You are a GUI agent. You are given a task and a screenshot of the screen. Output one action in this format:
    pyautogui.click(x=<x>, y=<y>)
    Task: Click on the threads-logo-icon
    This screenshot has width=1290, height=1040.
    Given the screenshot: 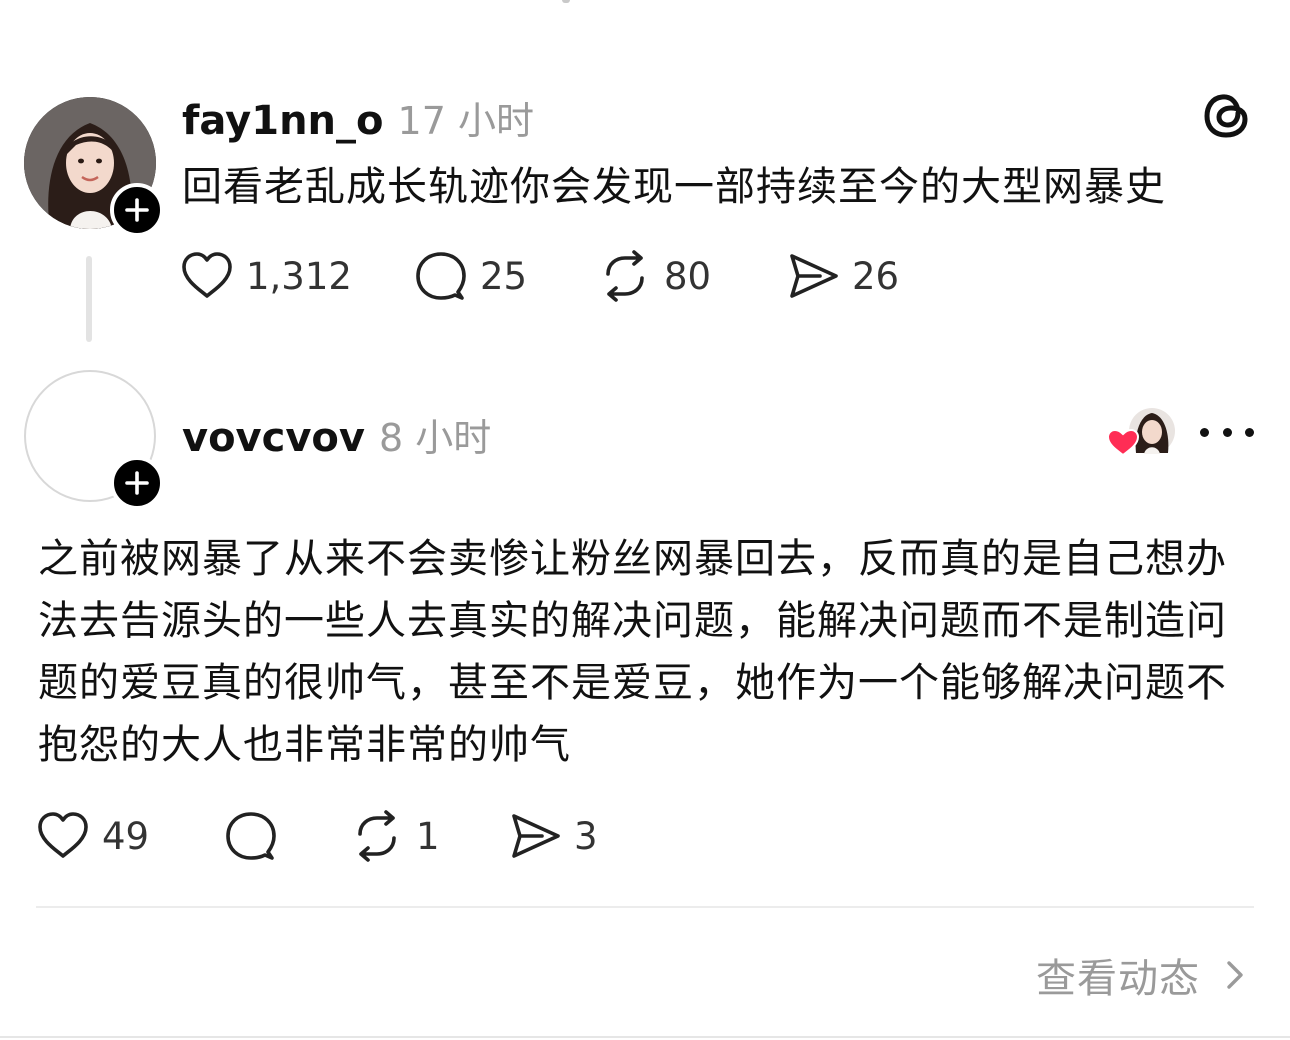 What is the action you would take?
    pyautogui.click(x=1227, y=115)
    